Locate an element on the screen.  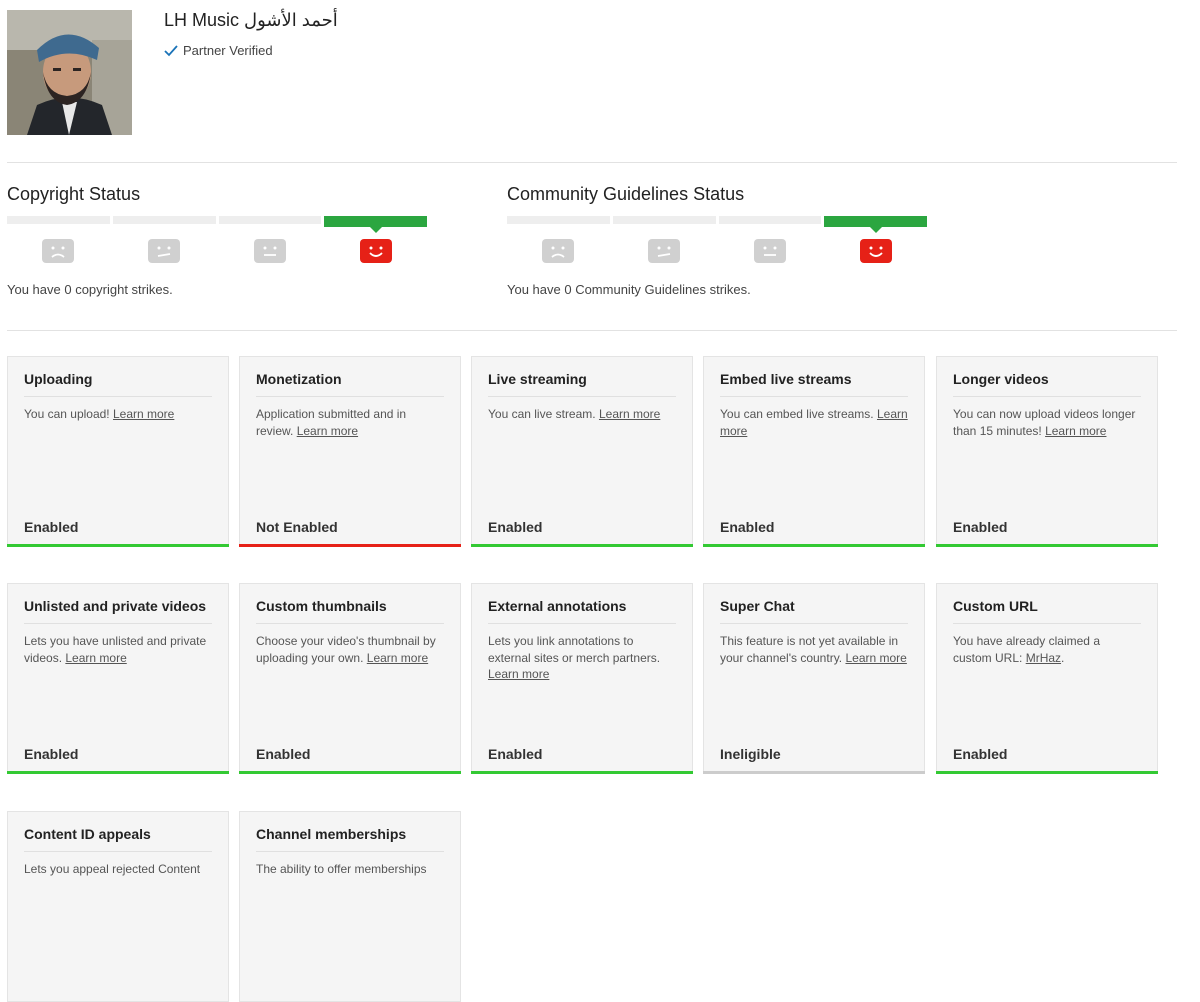
copyright-status-title: Copyright Status is located at coordinates (74, 194).